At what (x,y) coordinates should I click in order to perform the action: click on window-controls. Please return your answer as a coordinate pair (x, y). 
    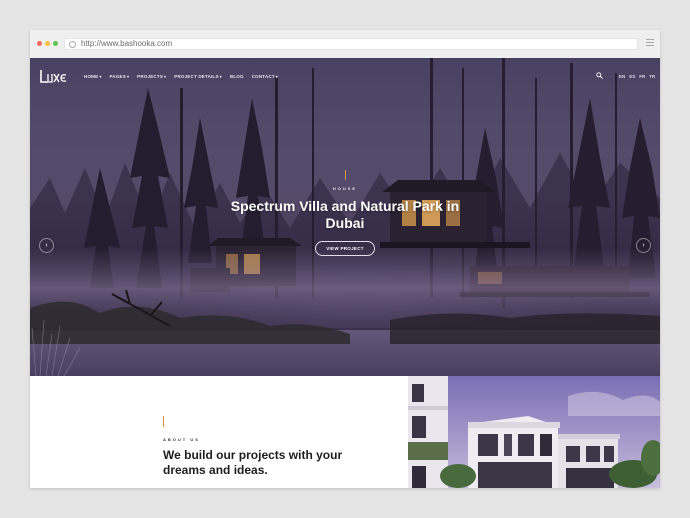
    Looking at the image, I should click on (47, 43).